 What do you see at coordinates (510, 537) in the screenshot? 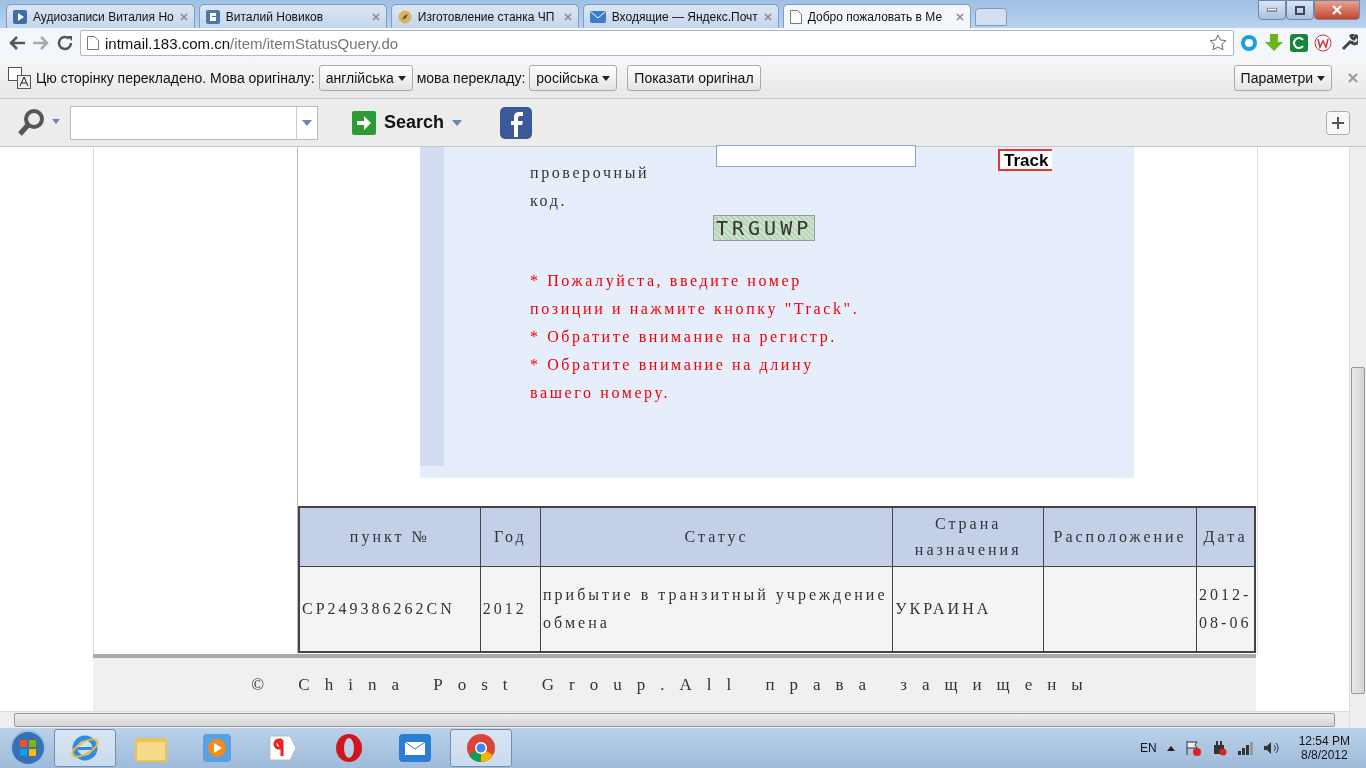
I see `column-header: Год` at bounding box center [510, 537].